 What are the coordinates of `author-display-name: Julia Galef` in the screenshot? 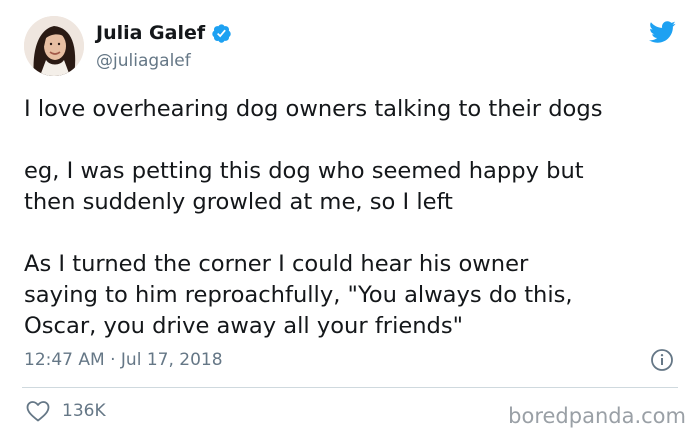 It's located at (150, 33).